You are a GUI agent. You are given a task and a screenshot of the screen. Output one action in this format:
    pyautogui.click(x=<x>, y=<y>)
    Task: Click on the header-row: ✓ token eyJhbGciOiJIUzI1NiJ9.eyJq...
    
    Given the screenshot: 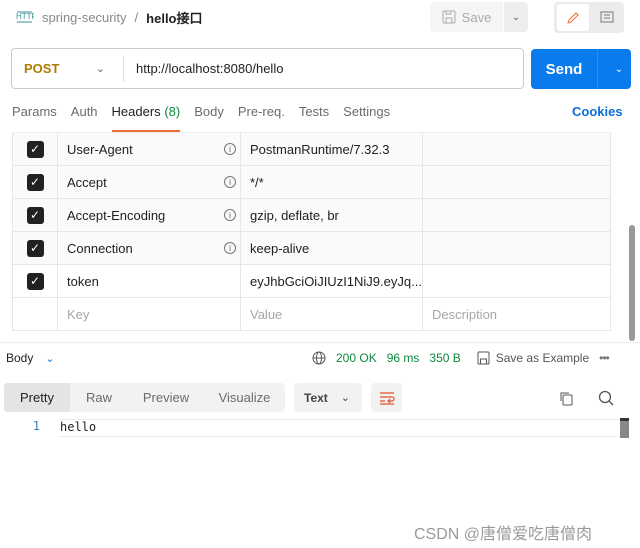 What is the action you would take?
    pyautogui.click(x=311, y=281)
    